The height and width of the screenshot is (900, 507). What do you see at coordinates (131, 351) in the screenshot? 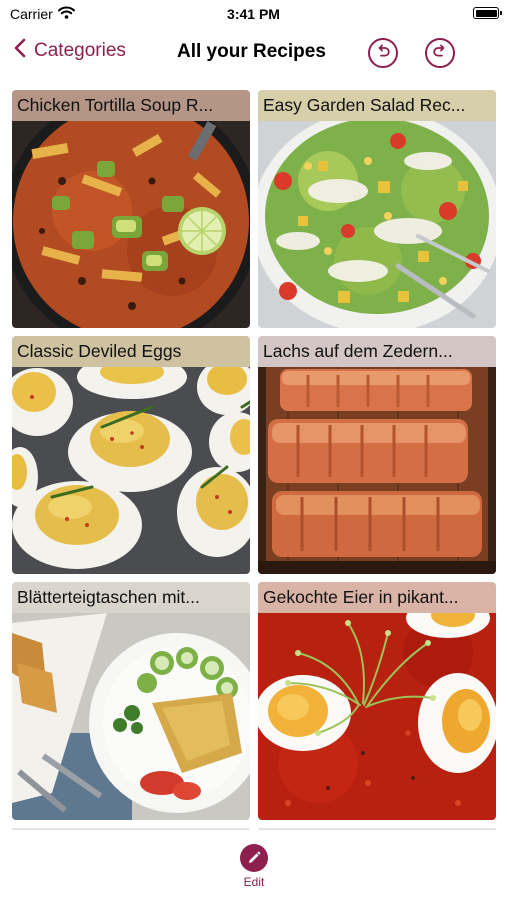
I see `recipe-title: Classic Deviled Eggs` at bounding box center [131, 351].